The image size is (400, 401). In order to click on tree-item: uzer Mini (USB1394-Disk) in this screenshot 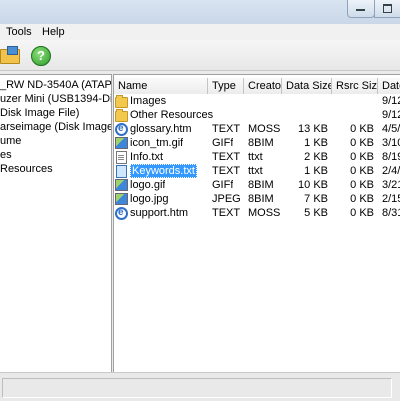, I will do `click(55, 99)`.